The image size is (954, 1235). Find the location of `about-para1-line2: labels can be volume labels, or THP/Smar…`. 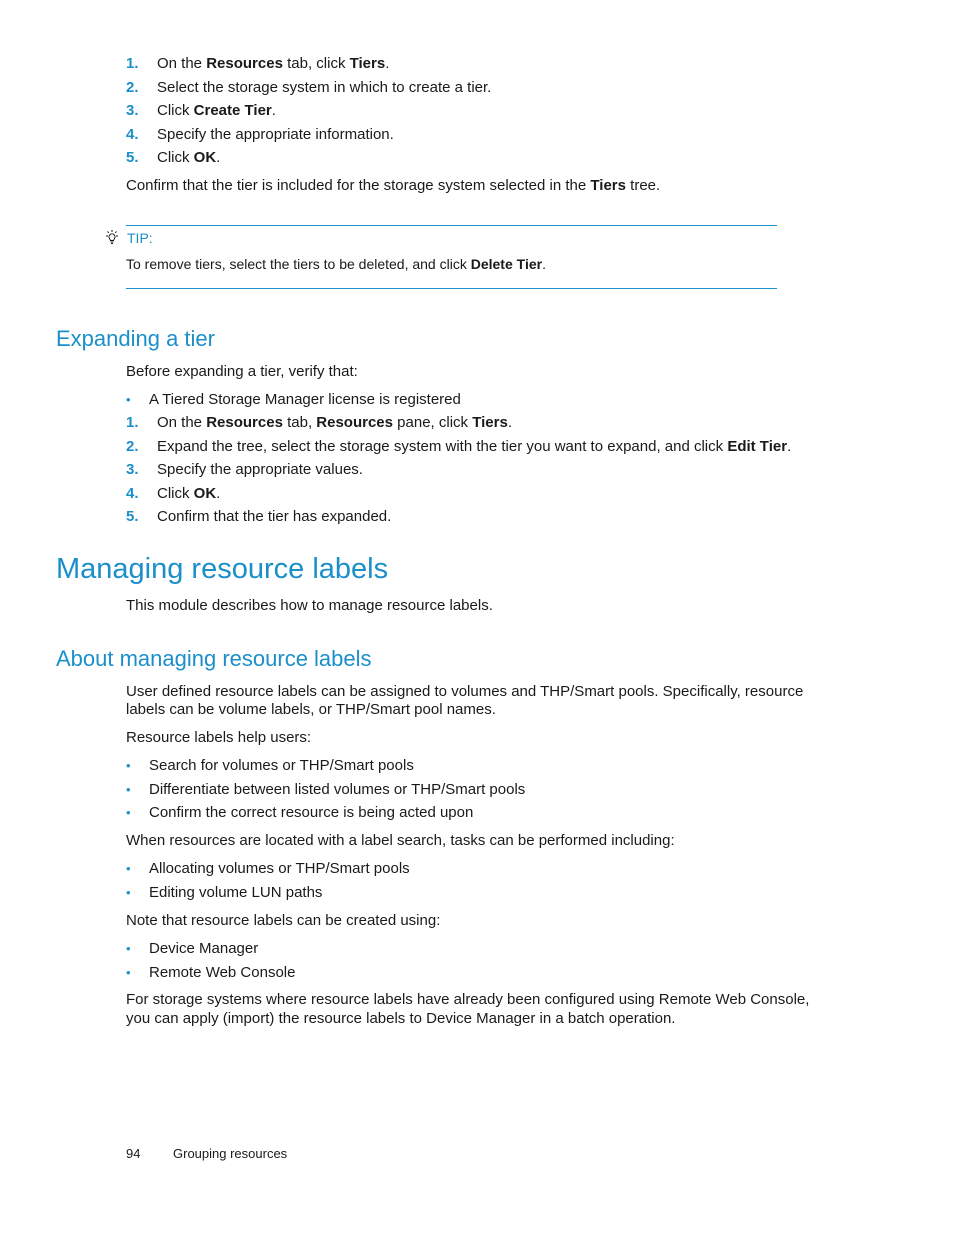

about-para1-line2: labels can be volume labels, or THP/Smar… is located at coordinates (311, 709).